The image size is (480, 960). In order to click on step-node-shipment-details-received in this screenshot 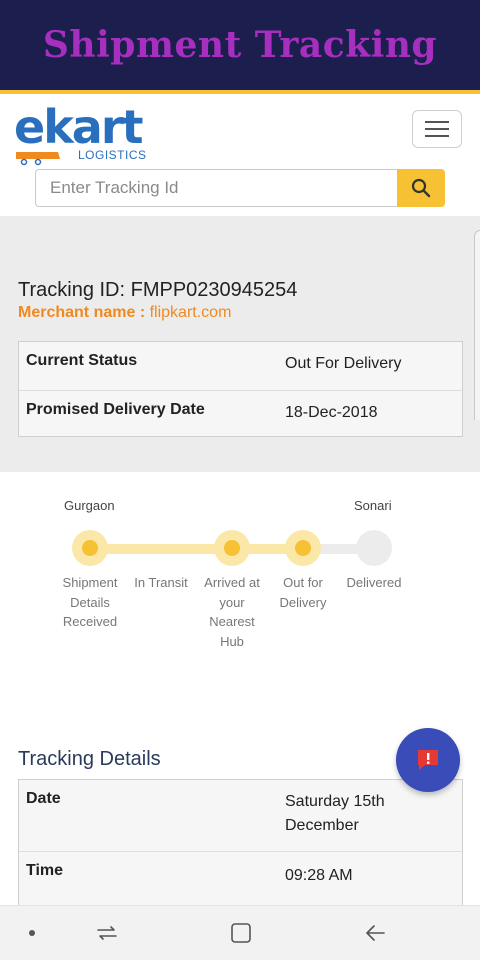, I will do `click(90, 548)`.